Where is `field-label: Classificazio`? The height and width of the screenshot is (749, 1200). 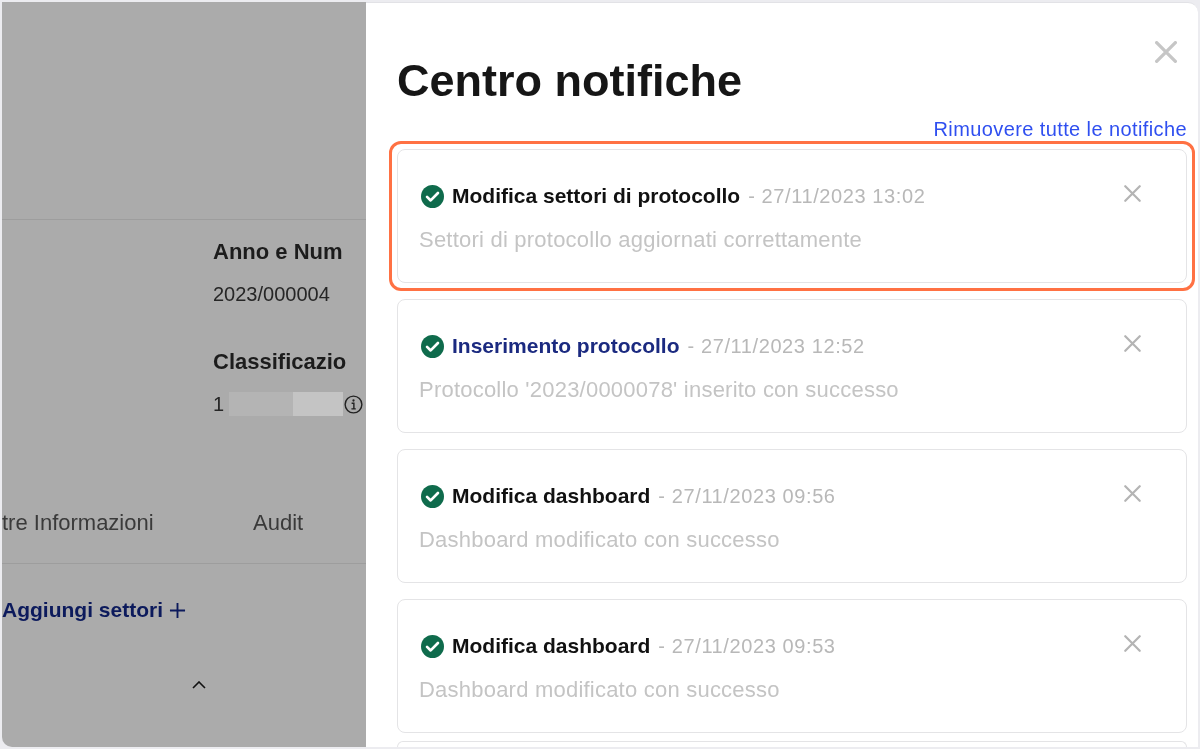
field-label: Classificazio is located at coordinates (280, 362).